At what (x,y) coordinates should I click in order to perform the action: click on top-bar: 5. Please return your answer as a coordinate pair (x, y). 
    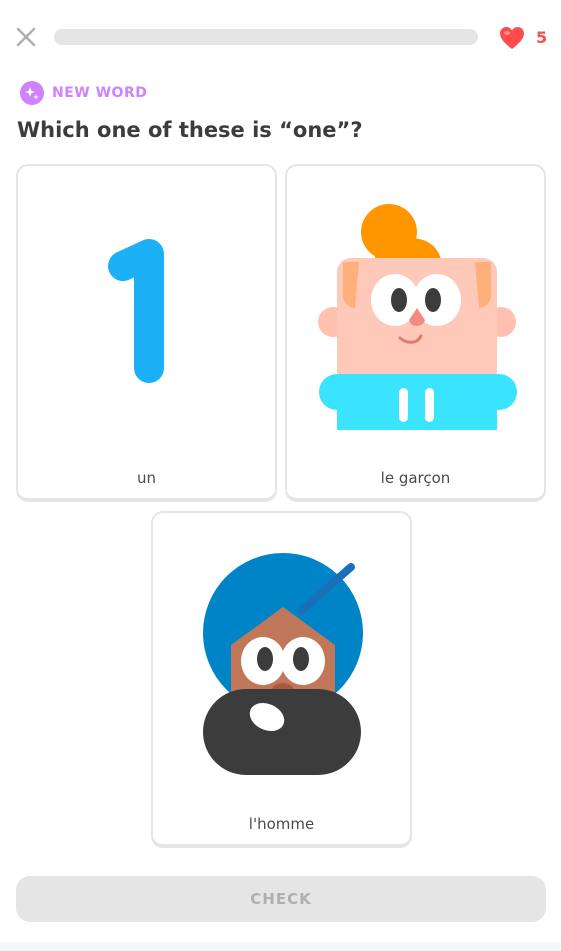
    Looking at the image, I should click on (280, 37).